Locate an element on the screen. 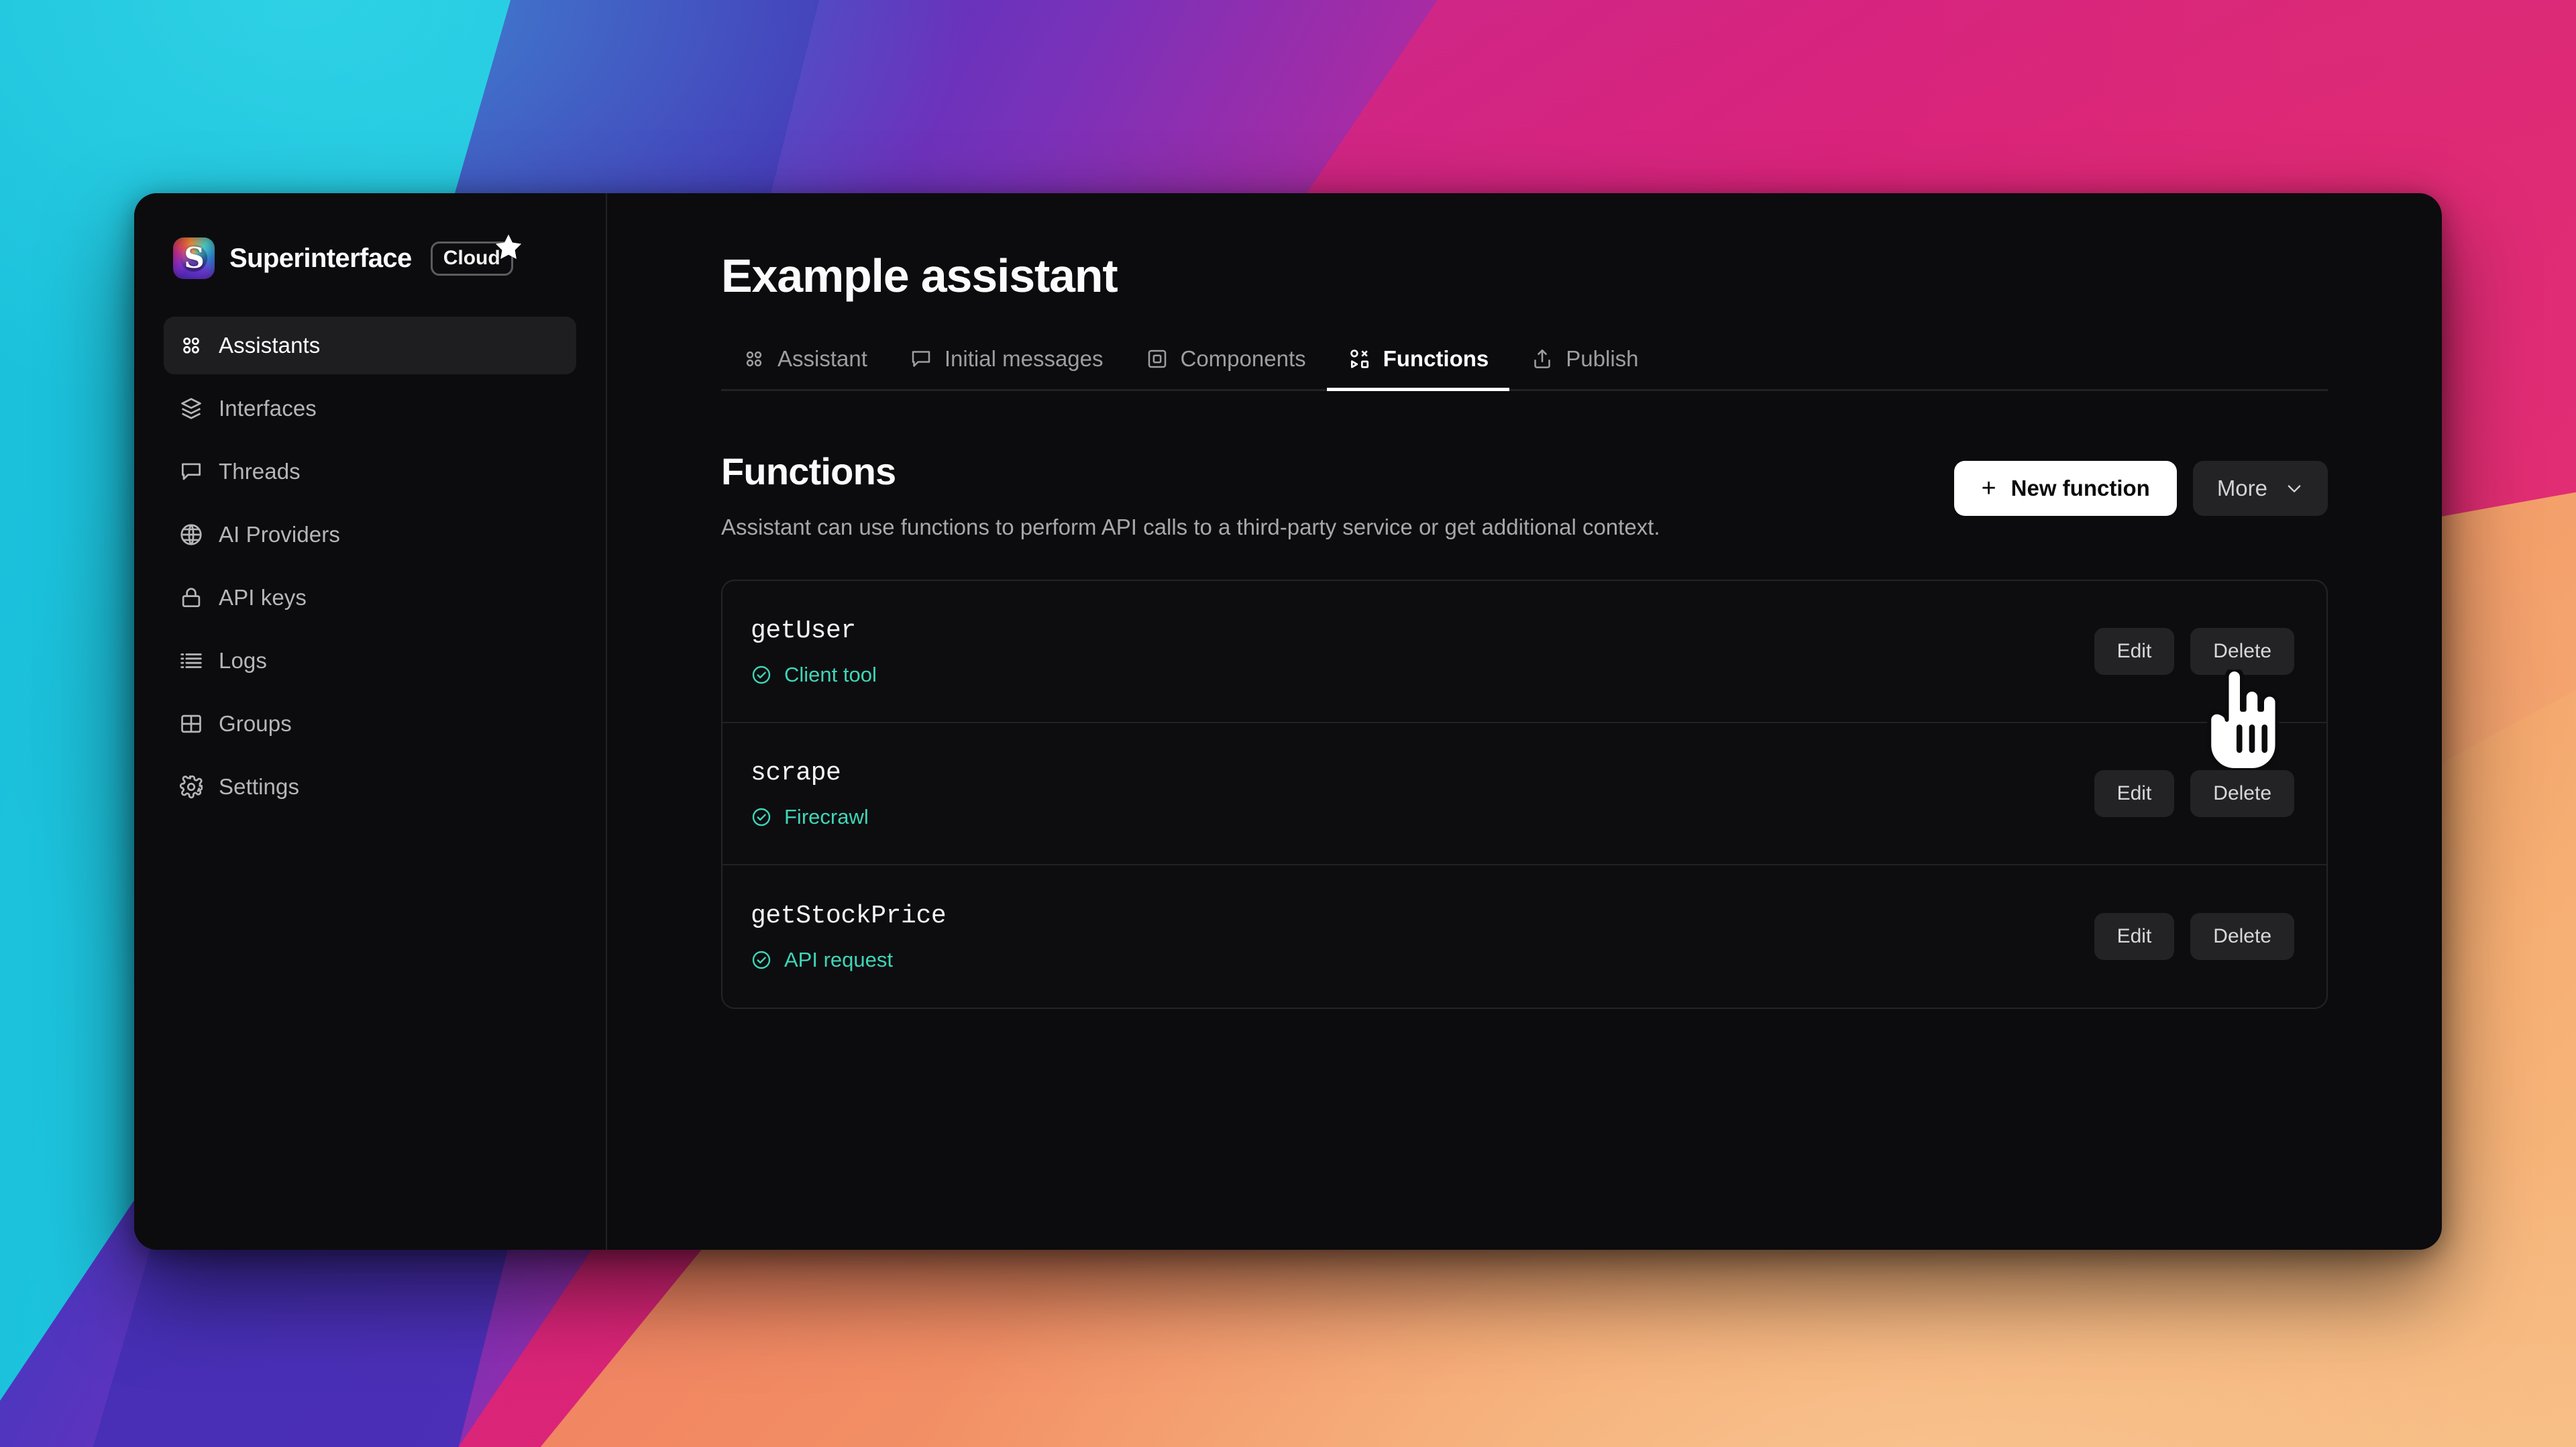 The image size is (2576, 1447). sidebar-item-groups: Groups is located at coordinates (370, 724).